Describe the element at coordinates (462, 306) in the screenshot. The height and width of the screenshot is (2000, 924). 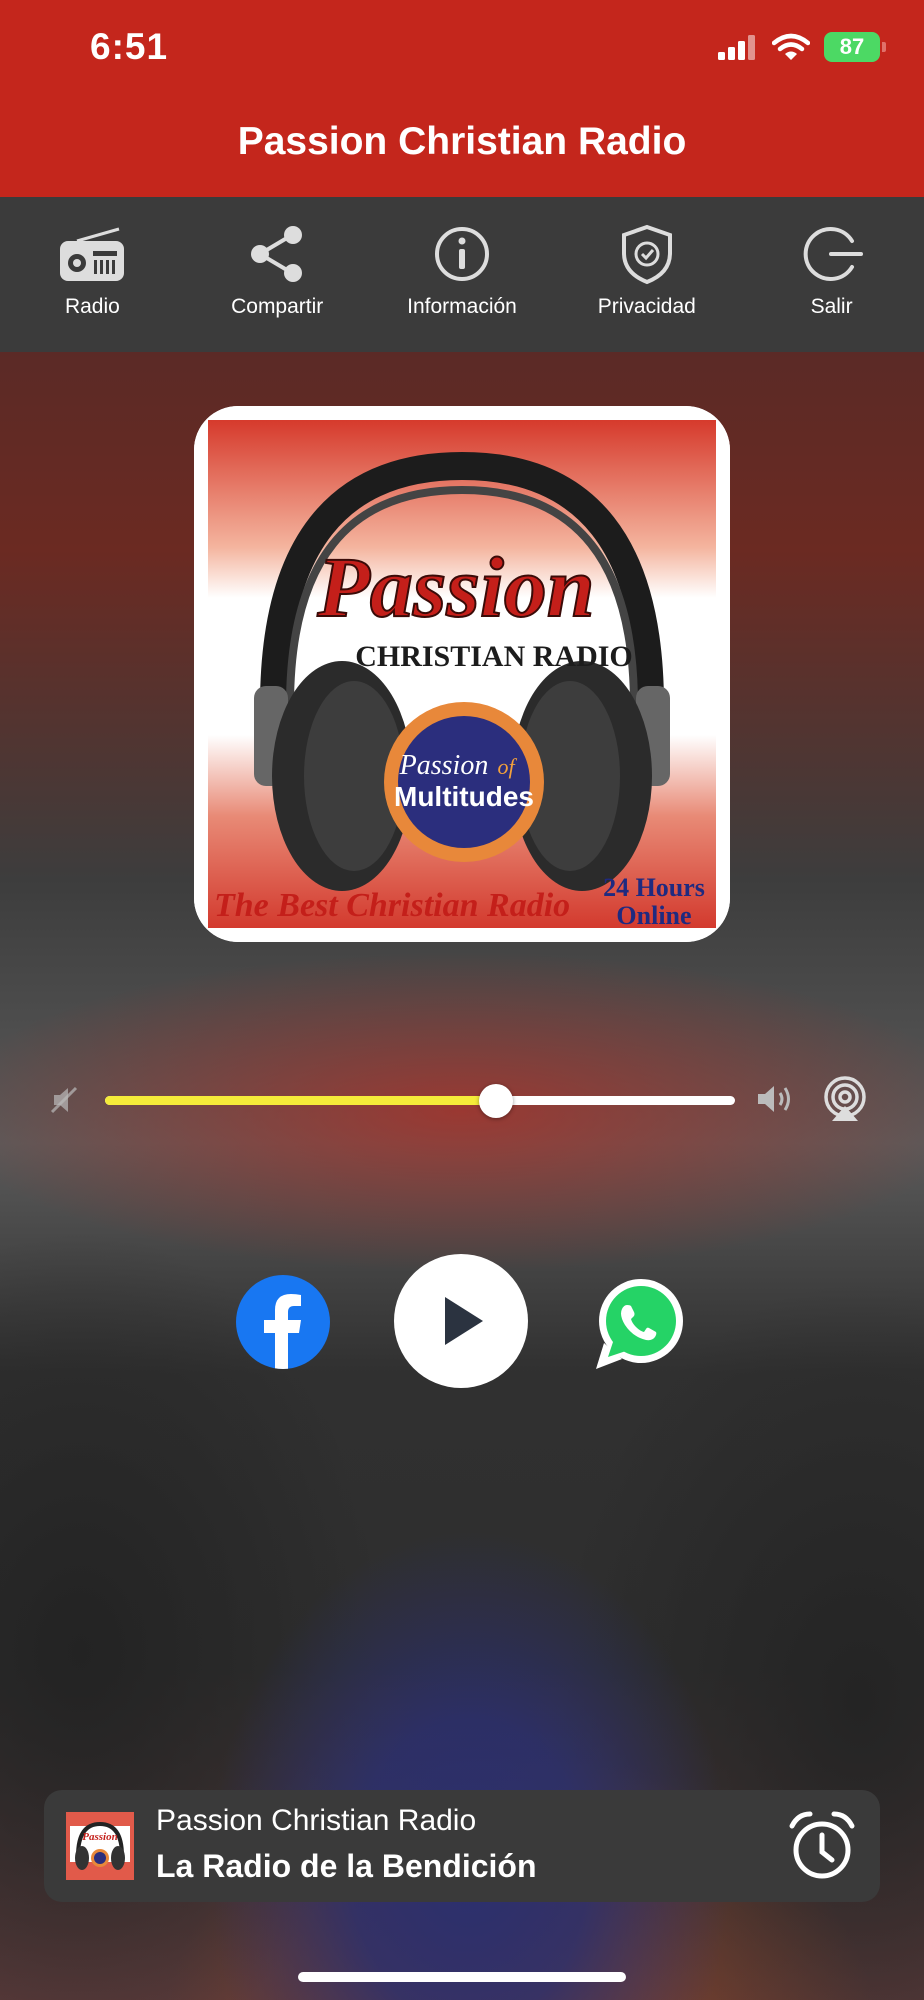
I see `toolbar-label: Información` at that location.